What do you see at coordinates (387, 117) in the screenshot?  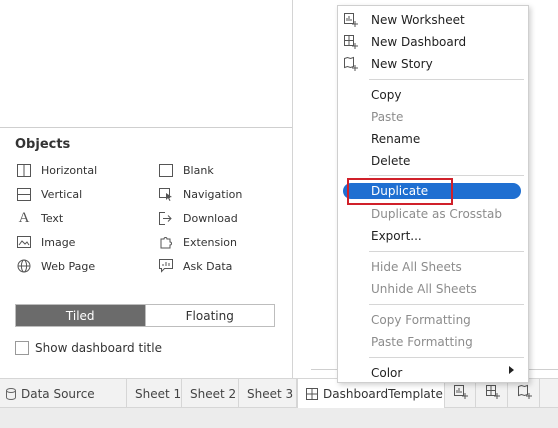 I see `menu-item-label: Paste` at bounding box center [387, 117].